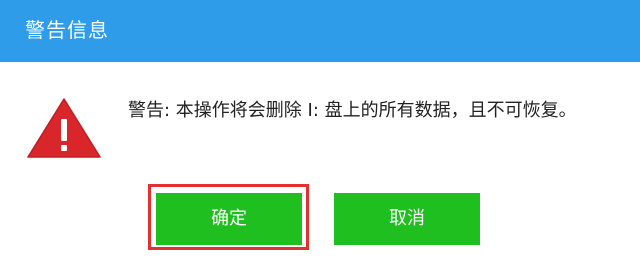  I want to click on warning-triangle-icon, so click(64, 128).